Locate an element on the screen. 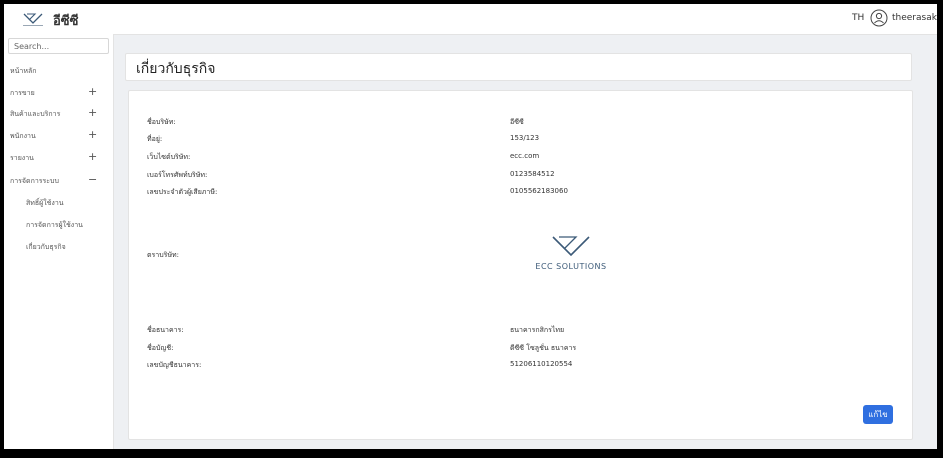 The width and height of the screenshot is (943, 458). language-switch: TH is located at coordinates (858, 18).